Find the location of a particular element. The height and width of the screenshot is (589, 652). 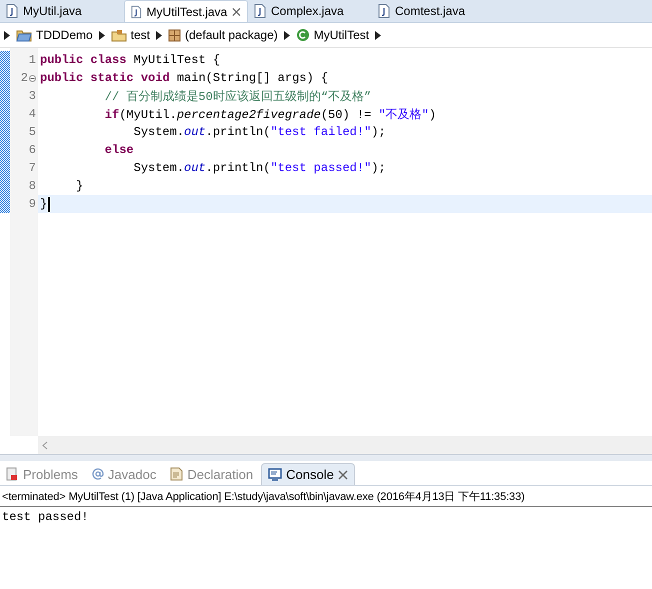

line-number: 2 is located at coordinates (24, 78).